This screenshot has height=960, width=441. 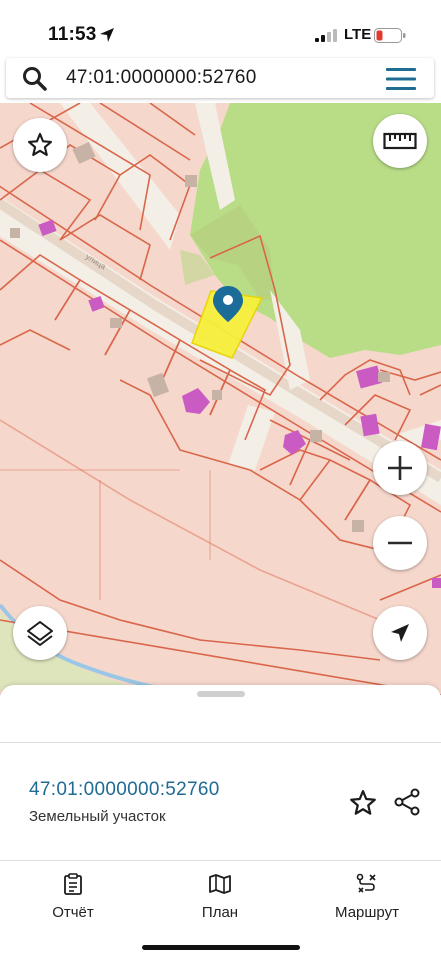 I want to click on tab-route-label: Маршрут, so click(x=367, y=912).